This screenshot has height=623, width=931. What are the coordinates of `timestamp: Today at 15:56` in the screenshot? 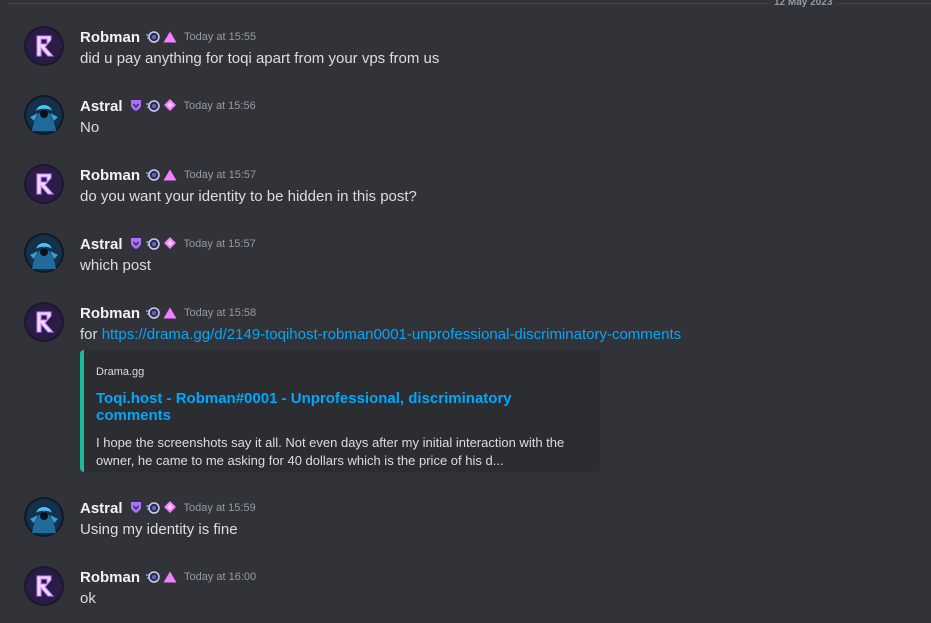 It's located at (220, 106).